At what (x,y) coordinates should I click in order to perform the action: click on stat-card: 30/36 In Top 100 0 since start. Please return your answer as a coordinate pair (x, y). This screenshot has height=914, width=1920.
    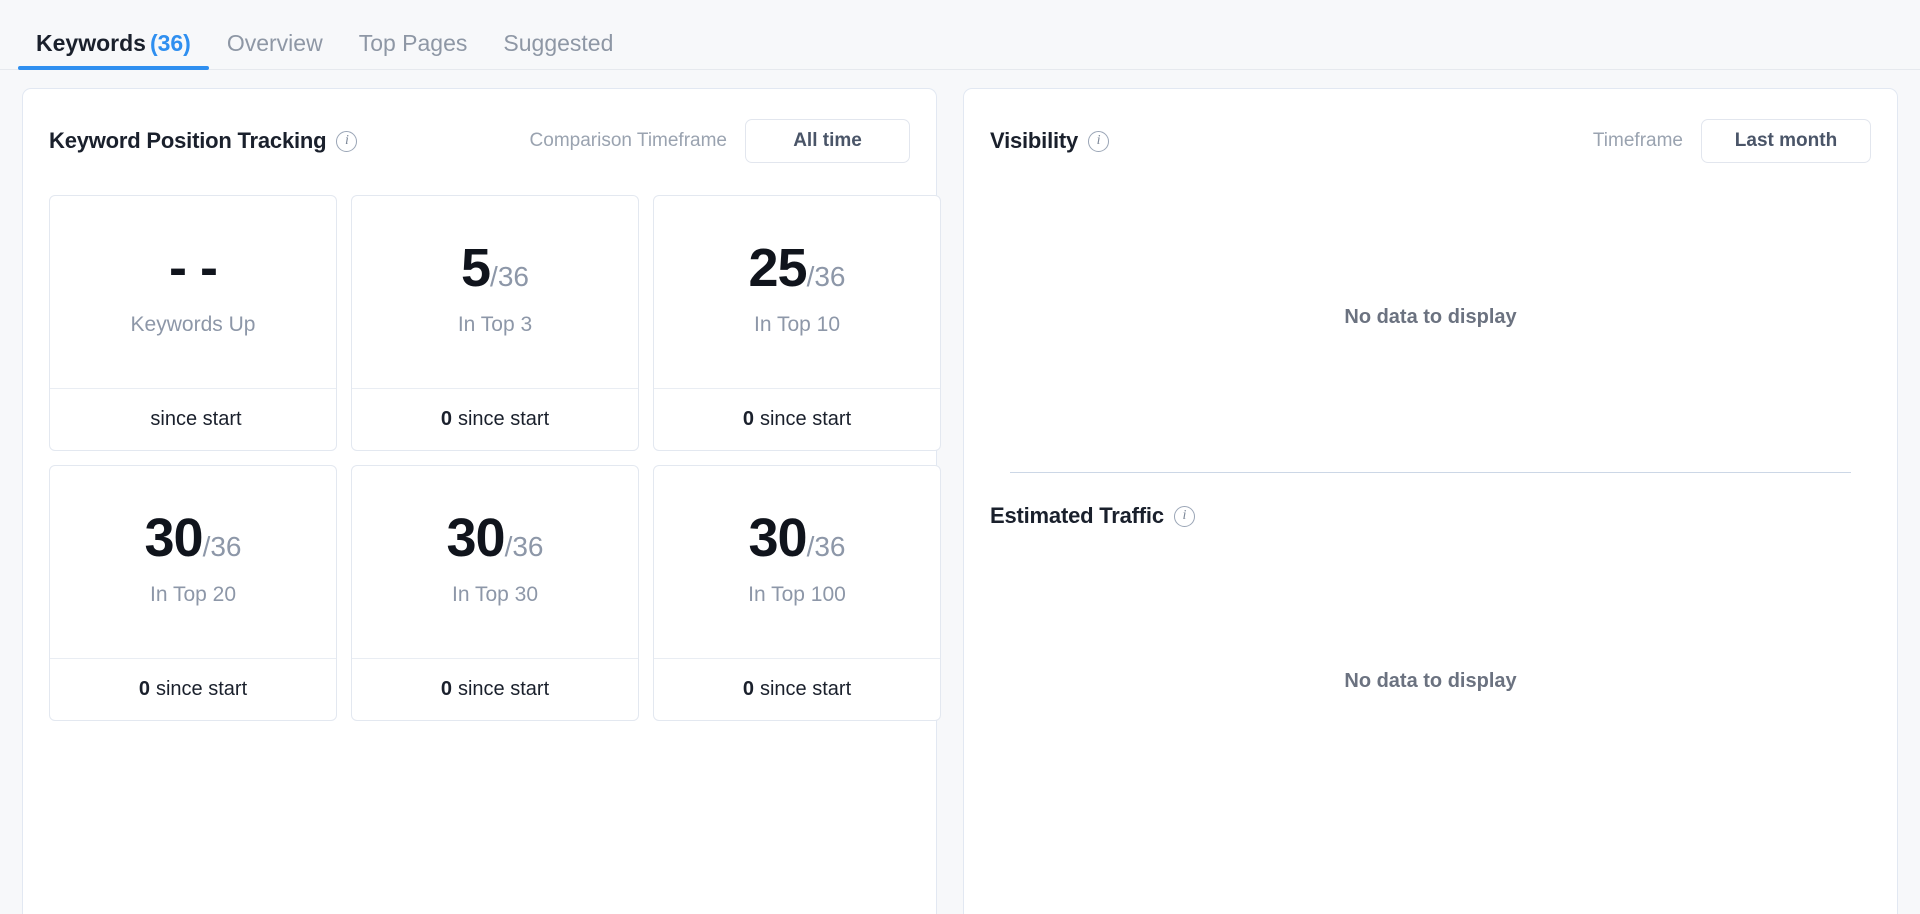
    Looking at the image, I should click on (797, 593).